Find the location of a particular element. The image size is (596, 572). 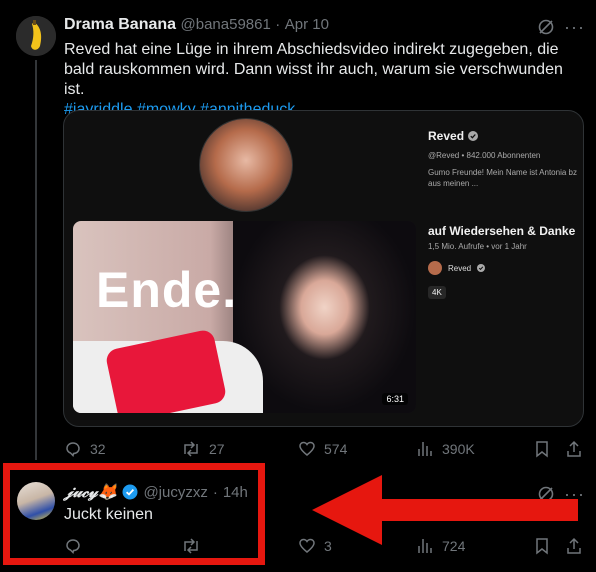

views-icon is located at coordinates (425, 449).